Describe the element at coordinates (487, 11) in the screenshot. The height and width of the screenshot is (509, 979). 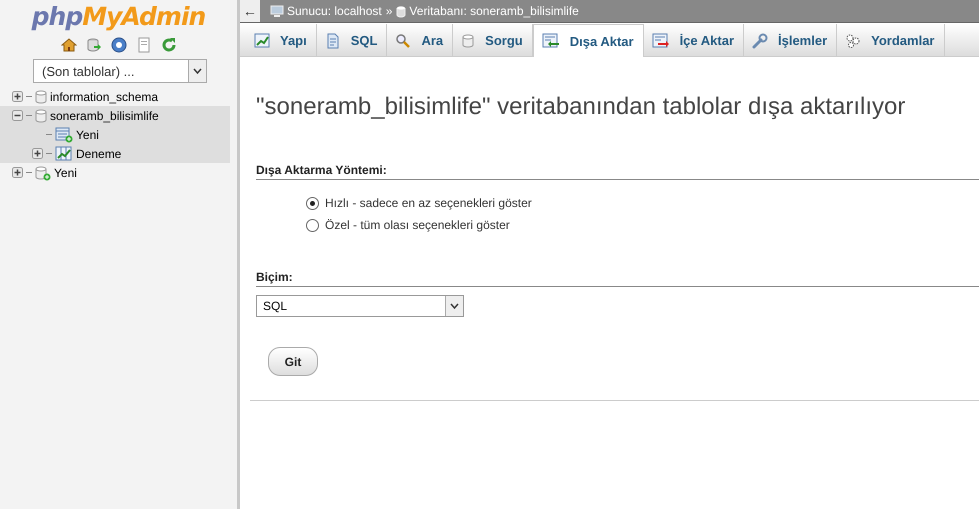
I see `breadcrumb-link: Veritabanı: soneramb_bilisimlife` at that location.